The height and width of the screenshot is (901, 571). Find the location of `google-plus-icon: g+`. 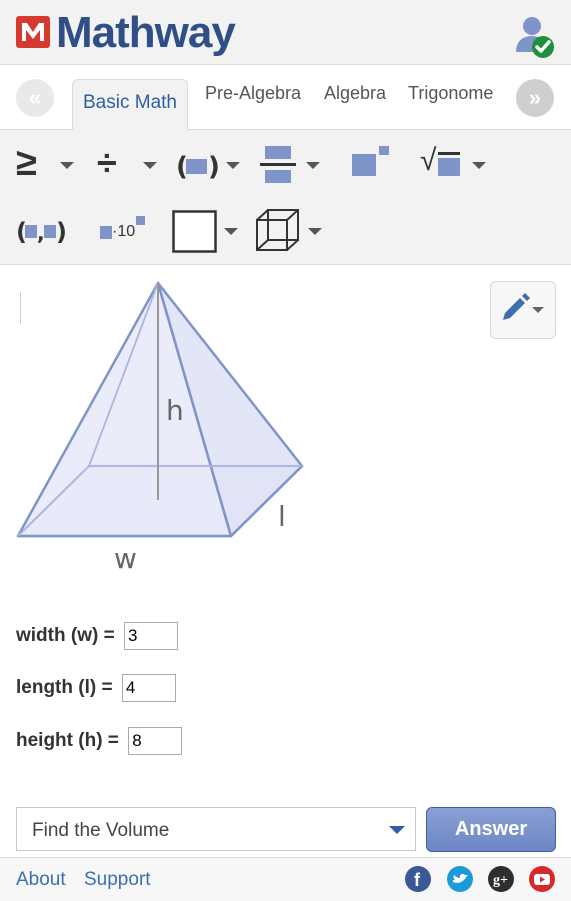

google-plus-icon: g+ is located at coordinates (501, 879).